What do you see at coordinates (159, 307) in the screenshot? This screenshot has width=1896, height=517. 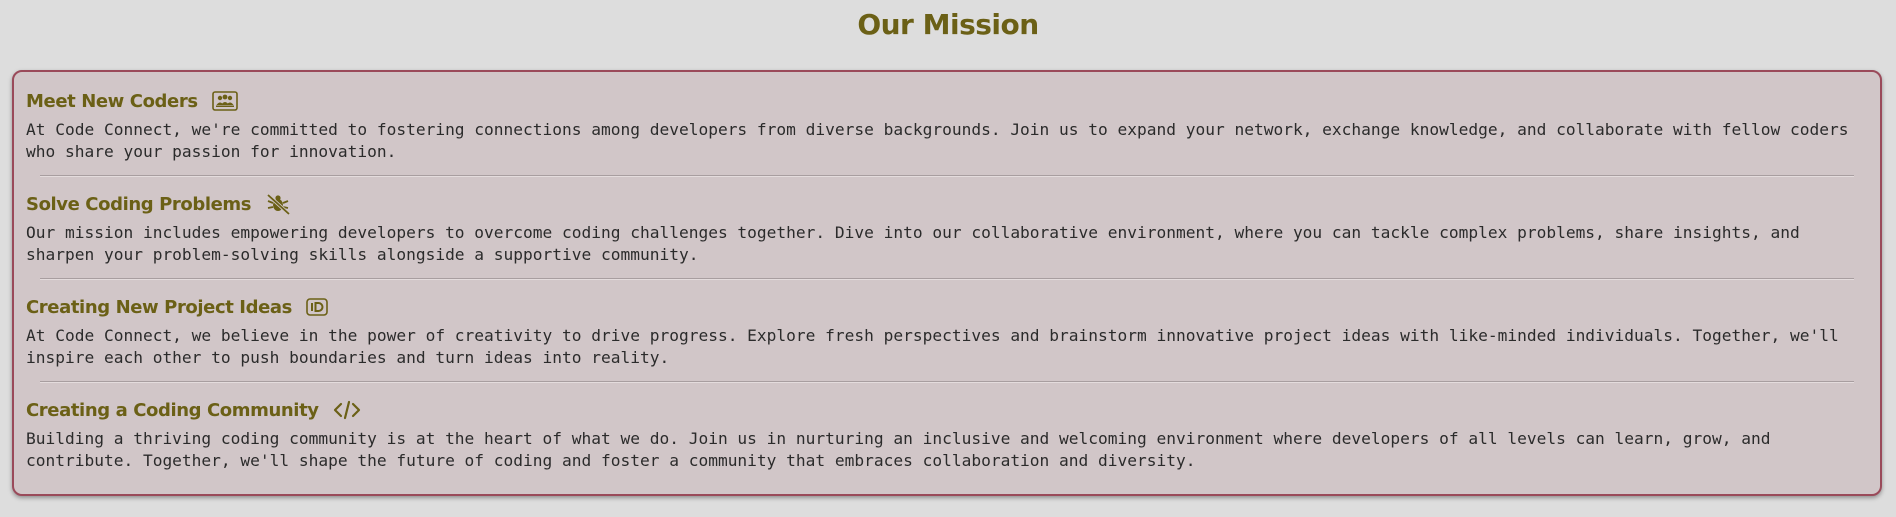 I see `section-title: Creating New Project Ideas` at bounding box center [159, 307].